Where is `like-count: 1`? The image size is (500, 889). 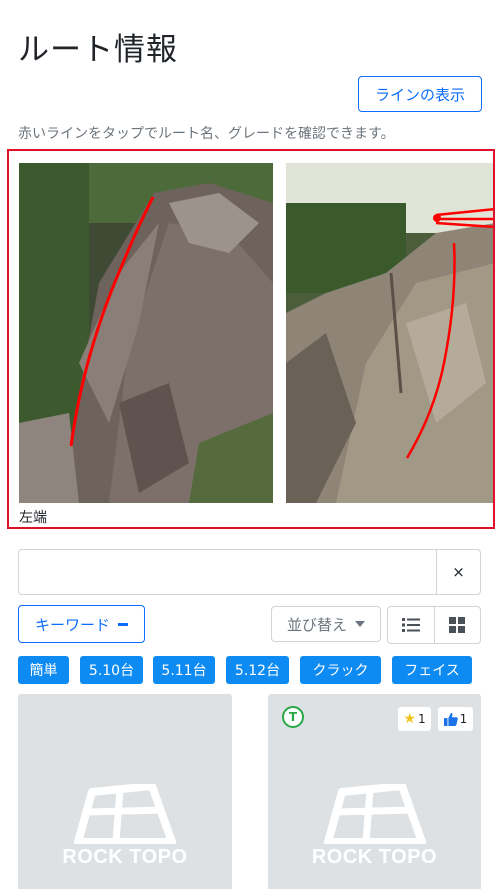 like-count: 1 is located at coordinates (463, 719).